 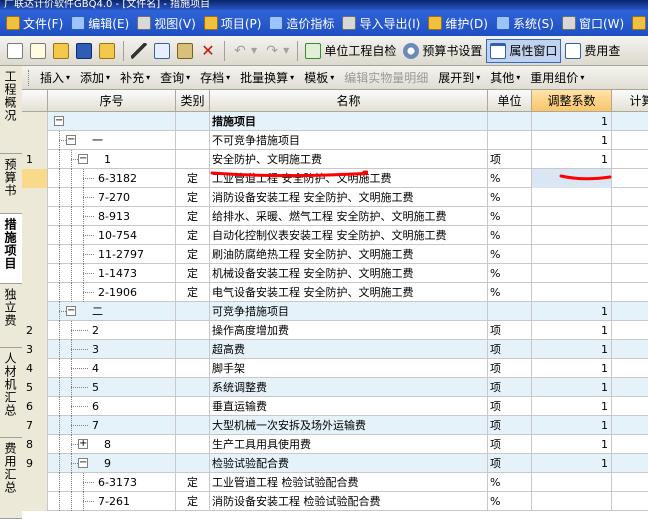 What do you see at coordinates (35, 368) in the screenshot?
I see `row-number: 4` at bounding box center [35, 368].